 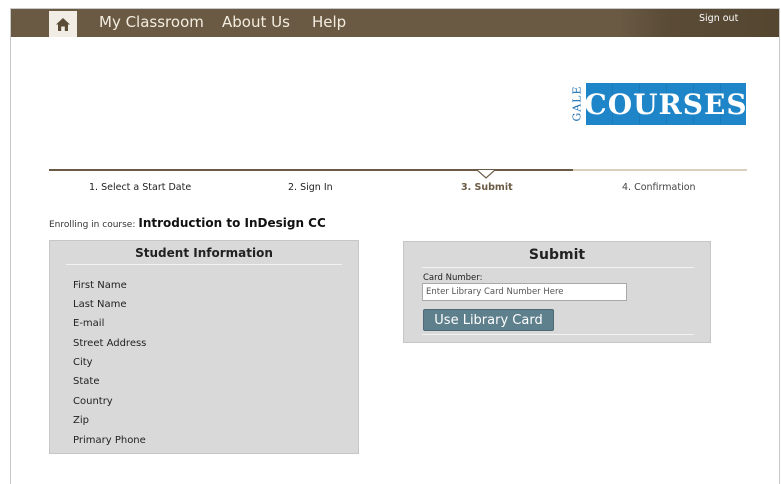 What do you see at coordinates (488, 320) in the screenshot?
I see `use-library-card-button: Use Library Card` at bounding box center [488, 320].